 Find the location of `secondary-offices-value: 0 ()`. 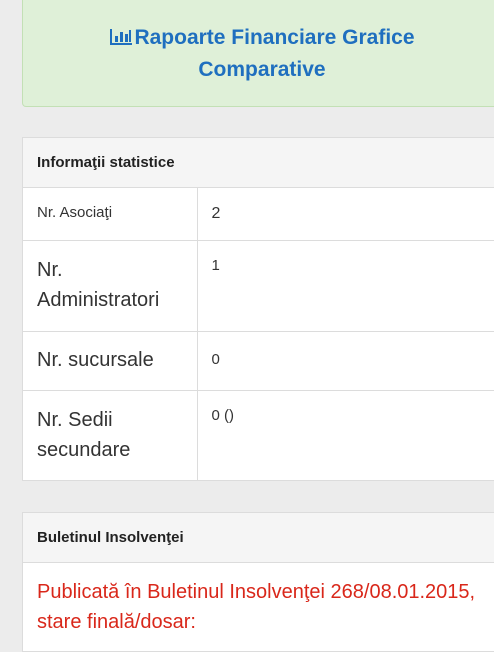

secondary-offices-value: 0 () is located at coordinates (223, 415).